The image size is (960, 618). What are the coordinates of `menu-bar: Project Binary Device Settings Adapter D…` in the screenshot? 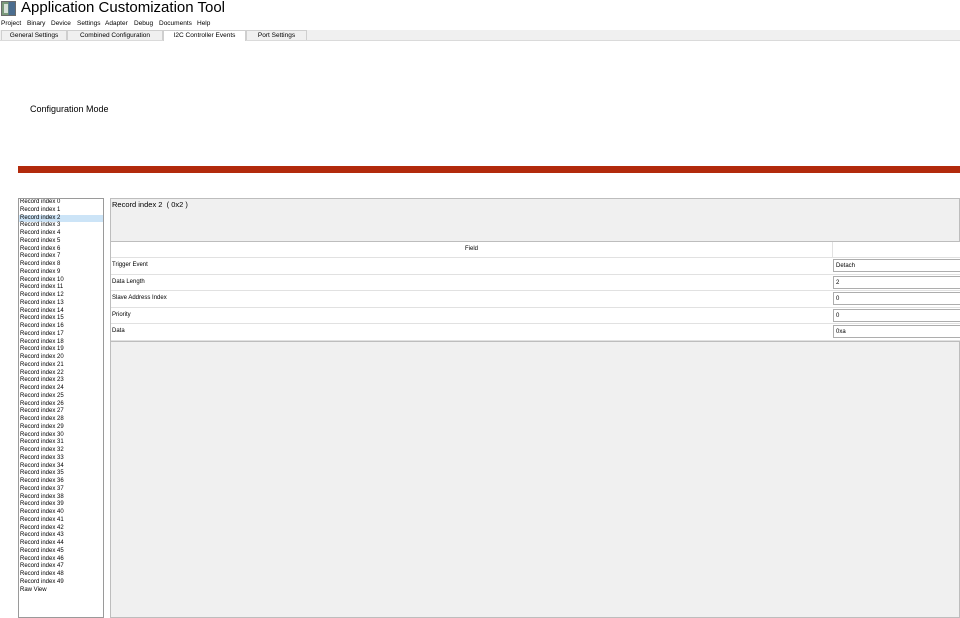 It's located at (480, 24).